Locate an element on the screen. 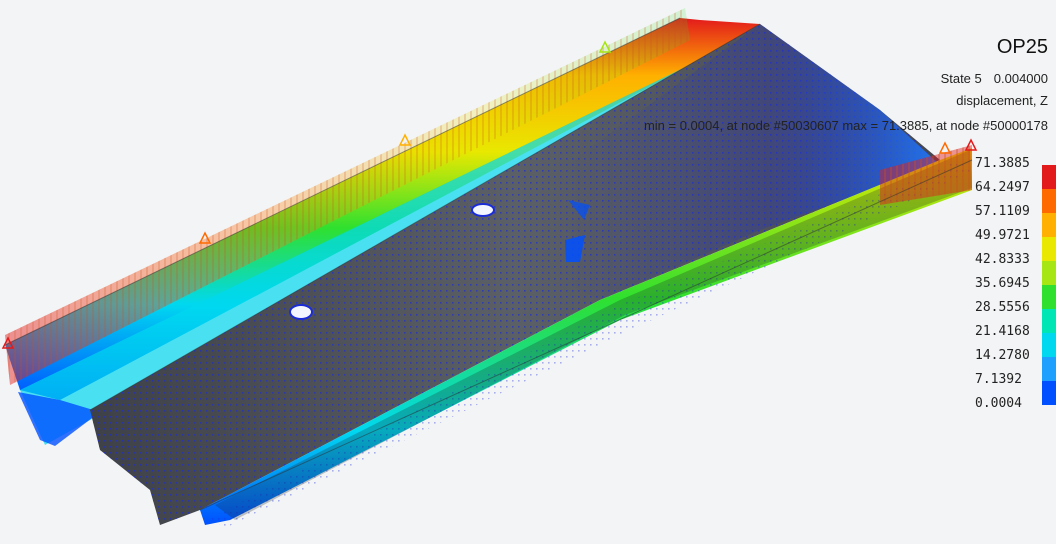 The image size is (1056, 544). hole-left is located at coordinates (301, 312).